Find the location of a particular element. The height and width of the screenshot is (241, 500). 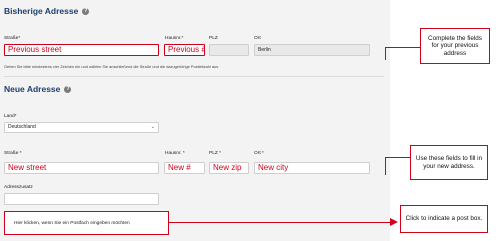

section-divider is located at coordinates (194, 76).